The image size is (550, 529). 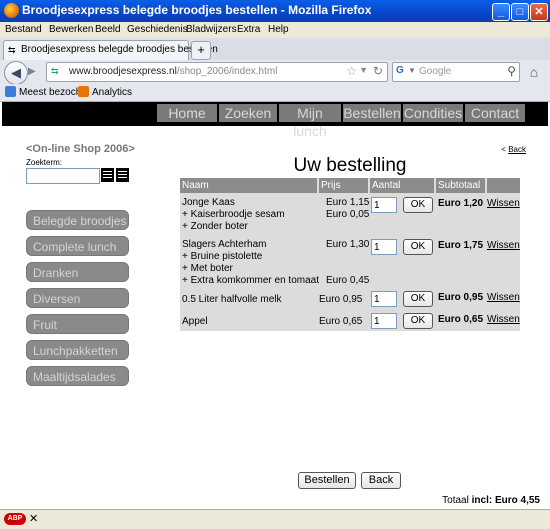 What do you see at coordinates (363, 70) in the screenshot?
I see `history-dropdown-icon: ▼` at bounding box center [363, 70].